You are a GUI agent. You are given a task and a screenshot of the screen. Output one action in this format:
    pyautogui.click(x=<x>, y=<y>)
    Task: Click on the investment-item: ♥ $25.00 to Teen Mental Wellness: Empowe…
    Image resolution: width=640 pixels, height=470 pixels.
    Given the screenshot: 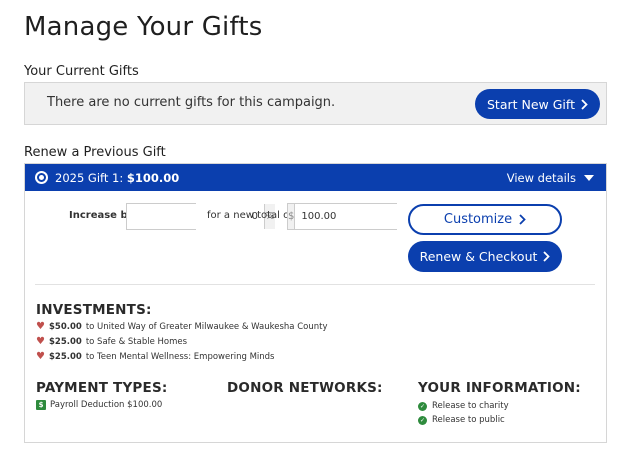 What is the action you would take?
    pyautogui.click(x=155, y=356)
    